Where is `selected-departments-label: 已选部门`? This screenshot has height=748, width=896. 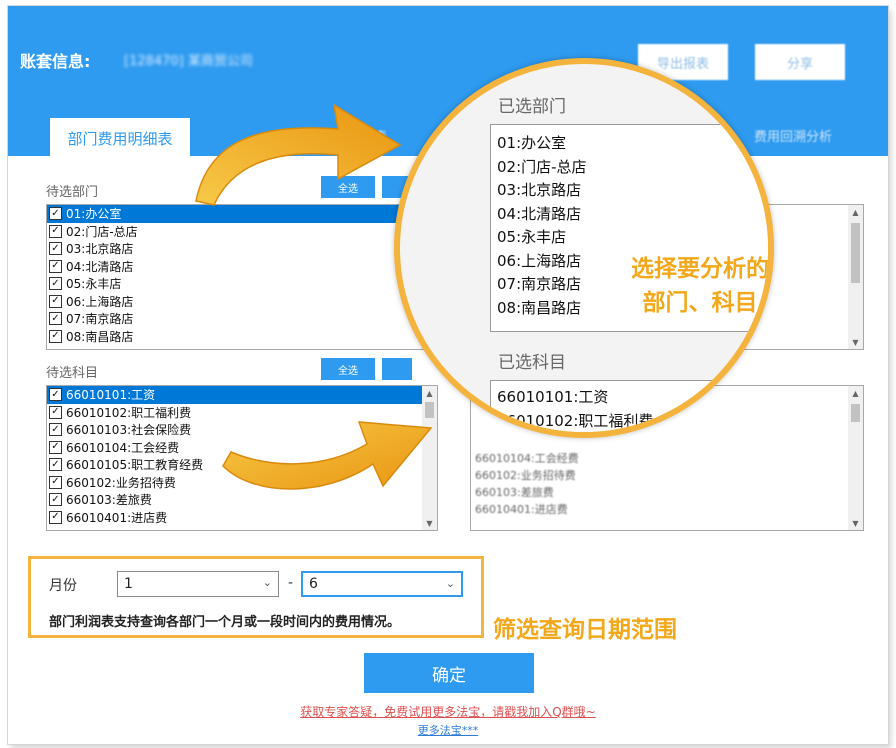
selected-departments-label: 已选部门 is located at coordinates (532, 107).